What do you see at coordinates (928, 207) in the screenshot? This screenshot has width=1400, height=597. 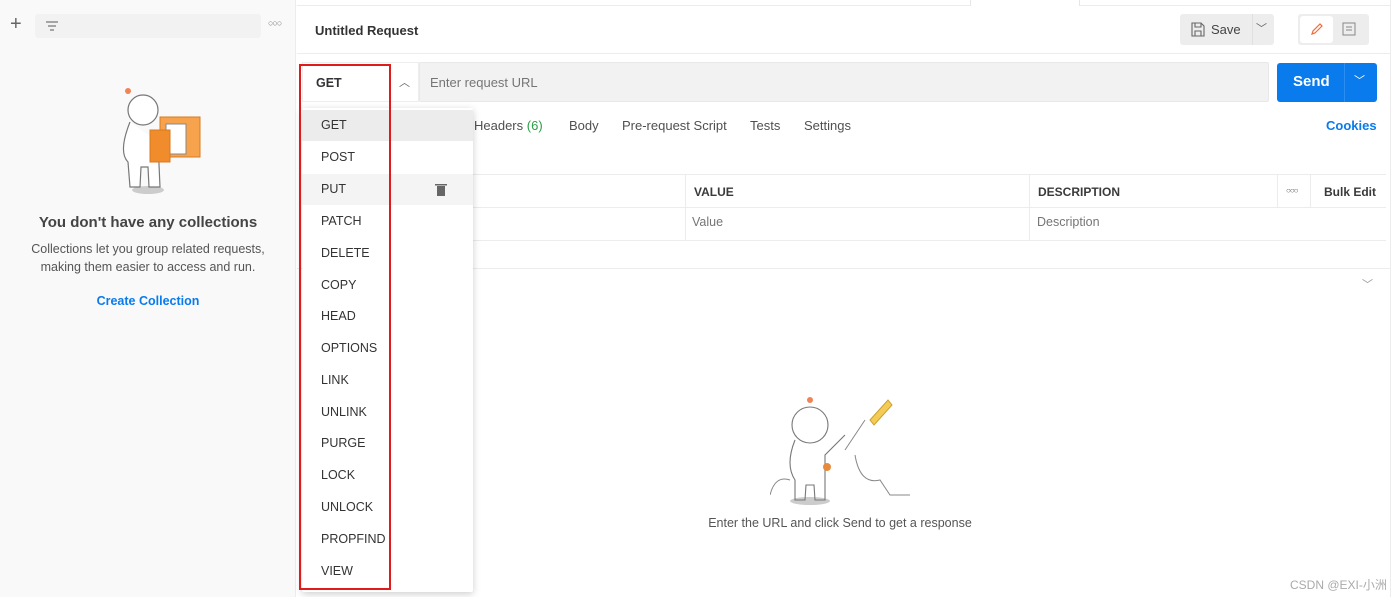 I see `headers-table: VALUE DESCRIPTION ○○○ Bulk Edit` at bounding box center [928, 207].